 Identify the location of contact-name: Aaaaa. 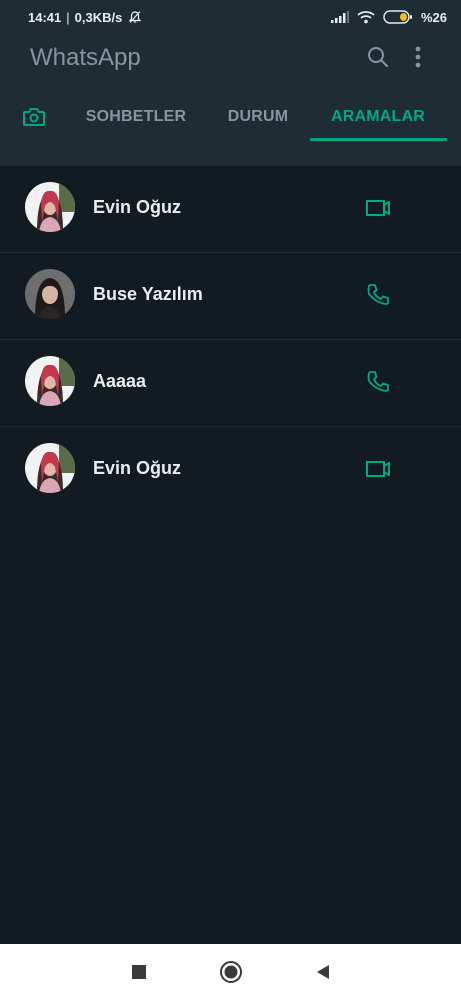
(120, 381).